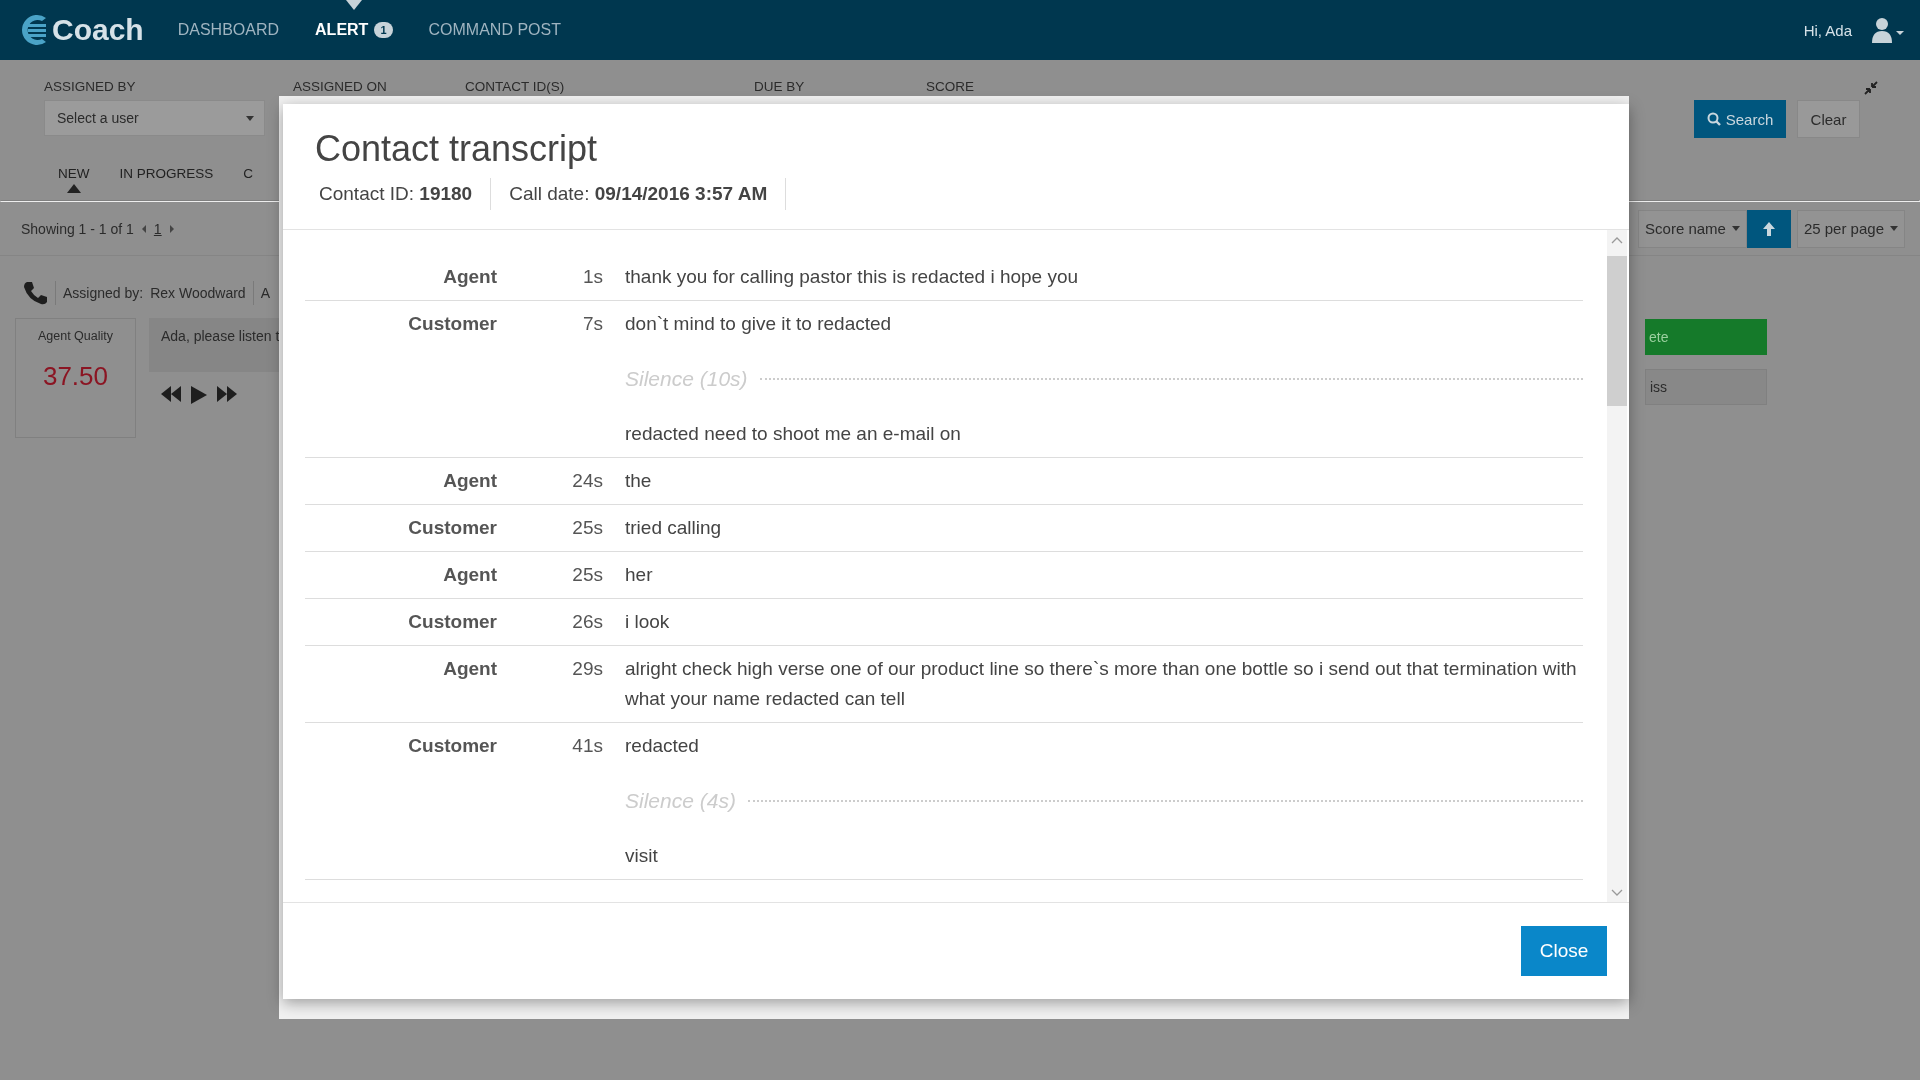 The width and height of the screenshot is (1920, 1080). I want to click on count-badge: 1, so click(383, 30).